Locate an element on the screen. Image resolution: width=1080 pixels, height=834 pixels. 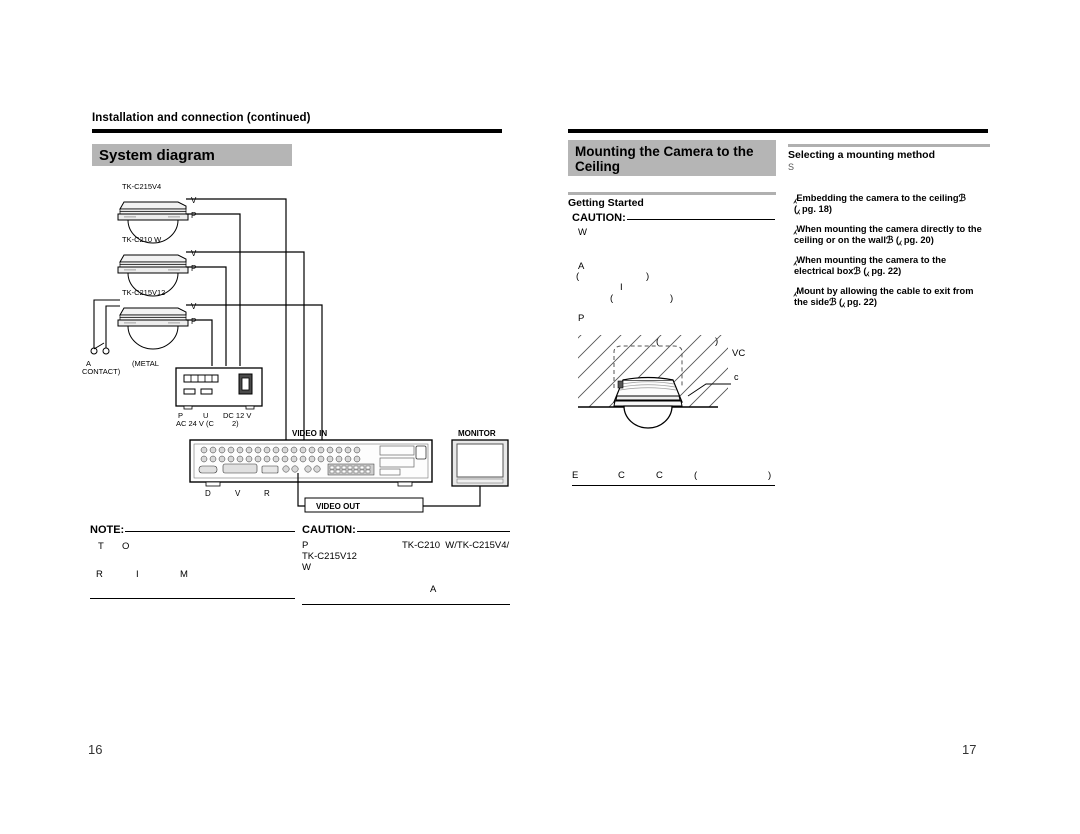
mounting-heading-band: Mounting the Camera to the Ceiling is located at coordinates (672, 158).